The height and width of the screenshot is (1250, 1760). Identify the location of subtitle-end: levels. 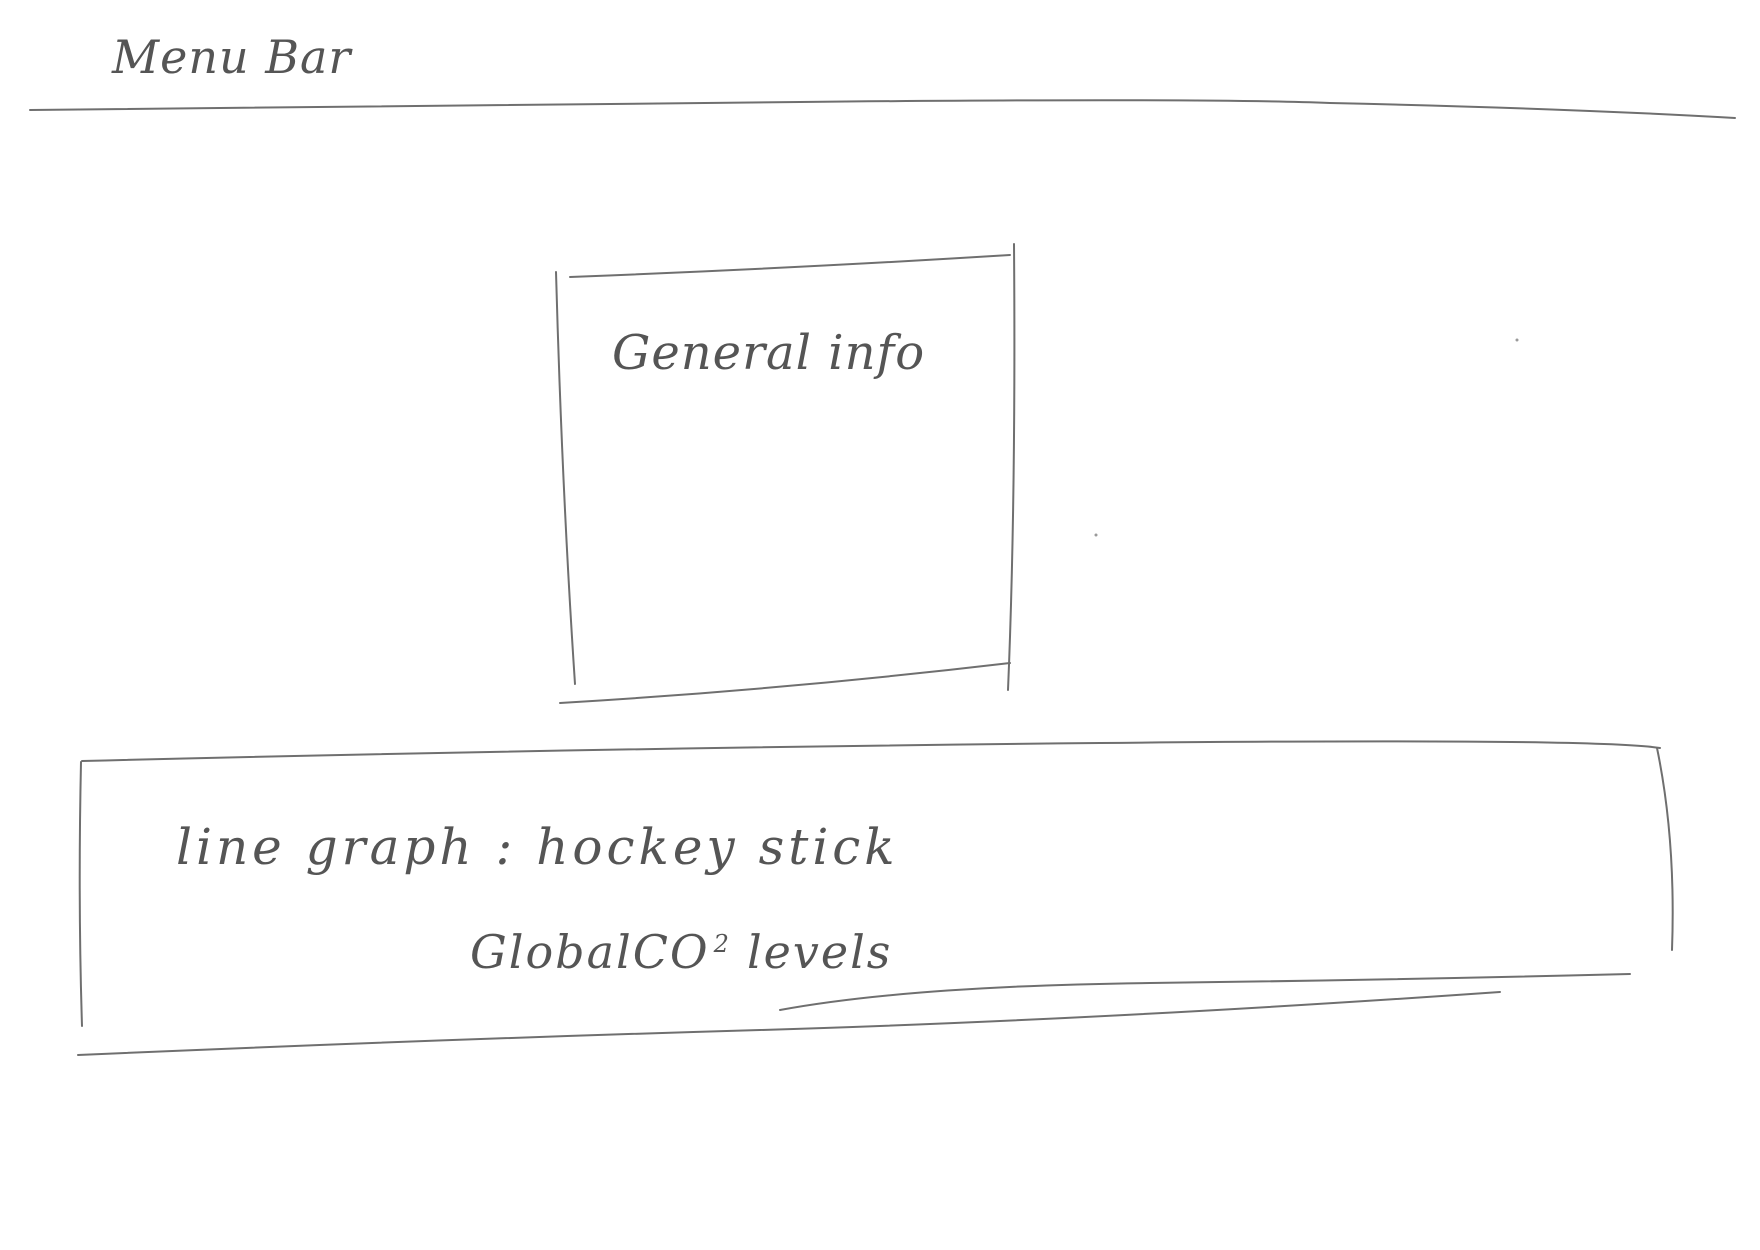
(819, 952).